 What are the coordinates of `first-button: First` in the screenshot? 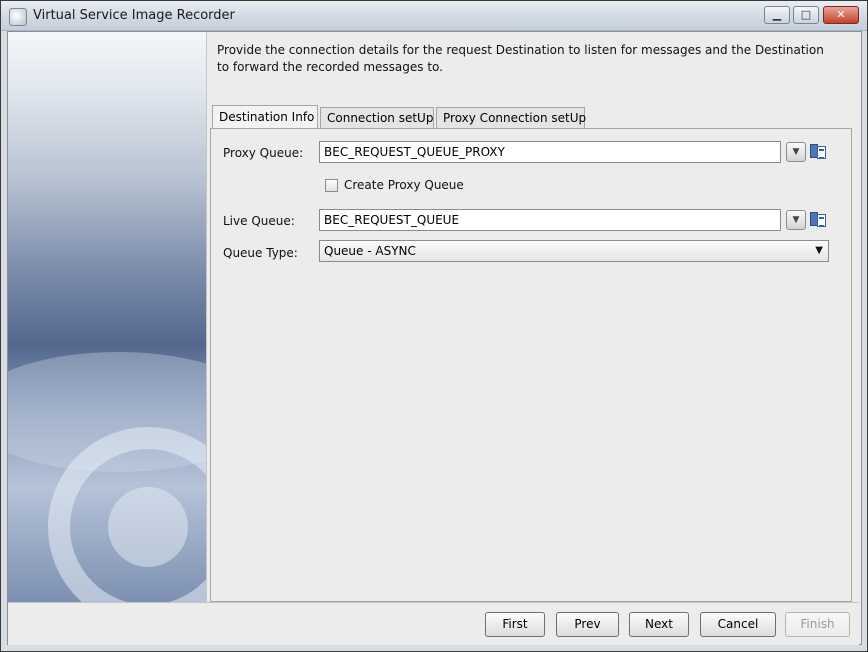 It's located at (515, 624).